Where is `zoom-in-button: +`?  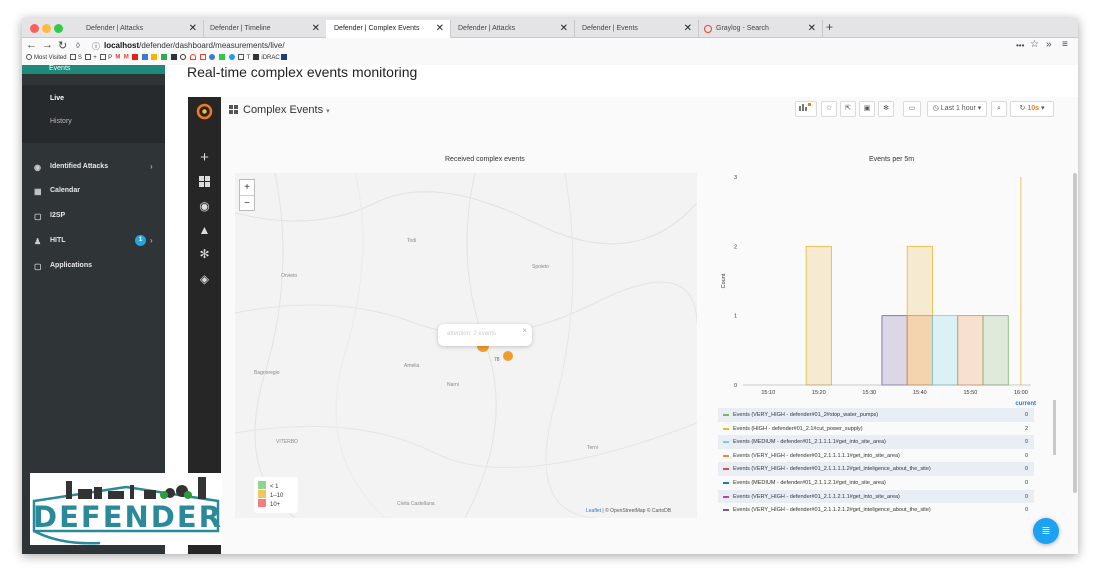
zoom-in-button: + is located at coordinates (247, 187).